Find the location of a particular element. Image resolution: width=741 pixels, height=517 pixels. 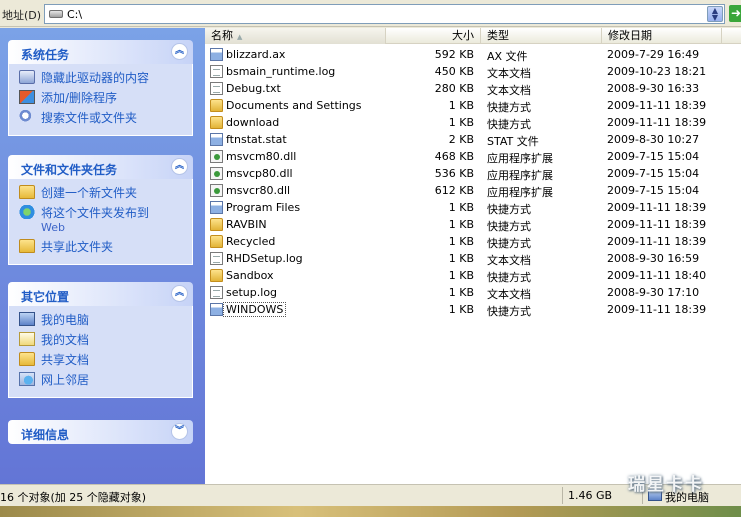

column-header-name: 名称 ▲ is located at coordinates (295, 36).